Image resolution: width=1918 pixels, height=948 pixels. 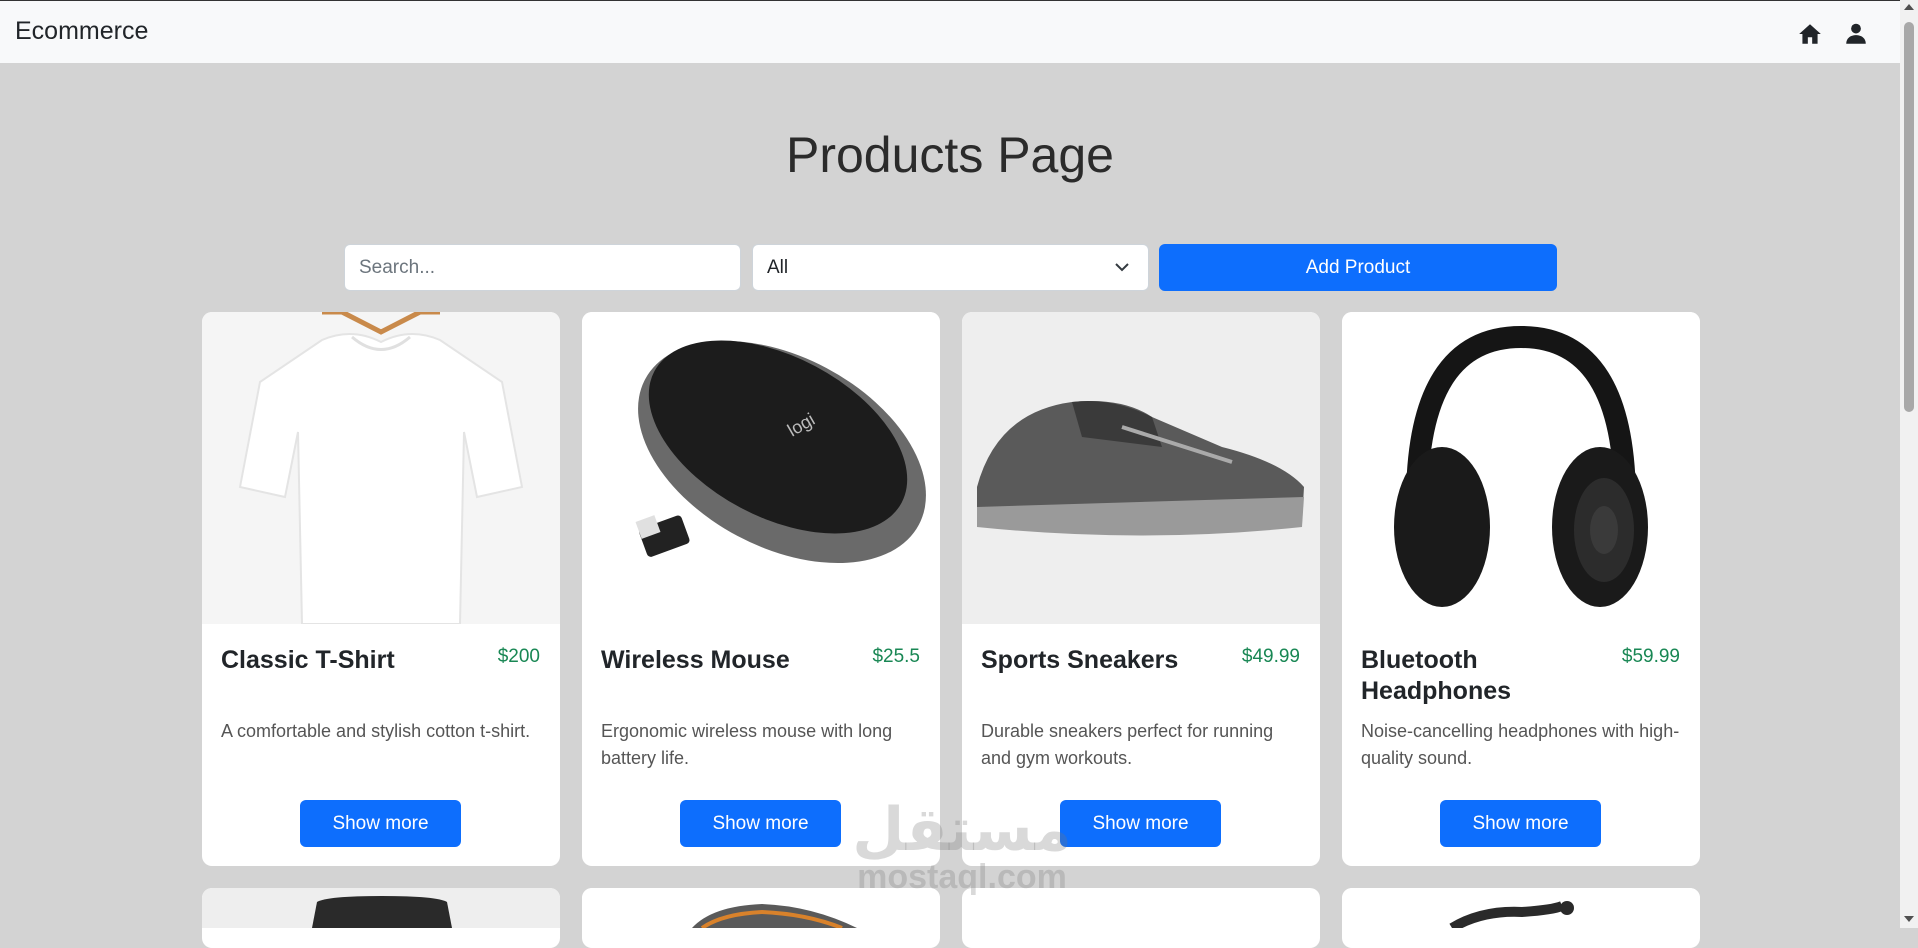 What do you see at coordinates (1909, 464) in the screenshot?
I see `page-scrollbar` at bounding box center [1909, 464].